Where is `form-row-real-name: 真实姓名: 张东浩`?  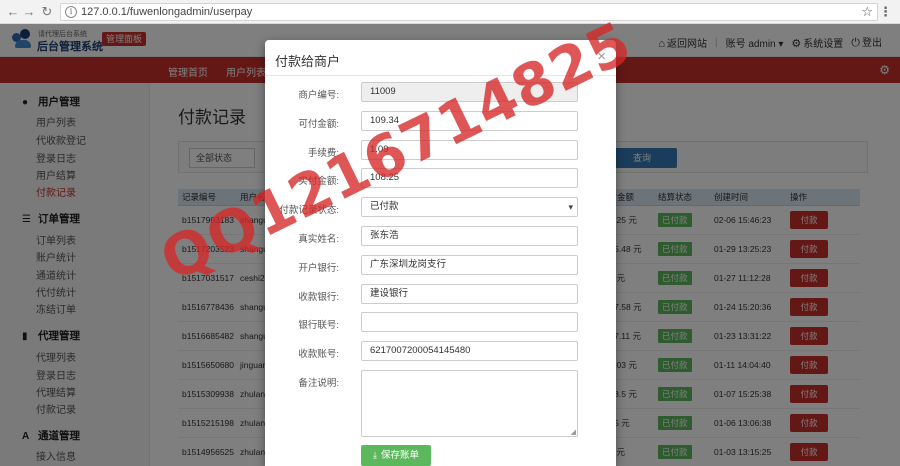 form-row-real-name: 真实姓名: 张东浩 is located at coordinates (440, 237).